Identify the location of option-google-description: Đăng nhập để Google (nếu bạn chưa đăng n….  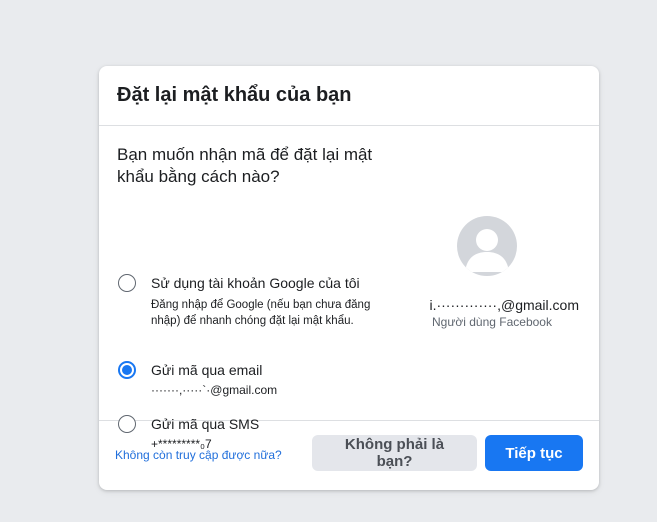
(261, 313).